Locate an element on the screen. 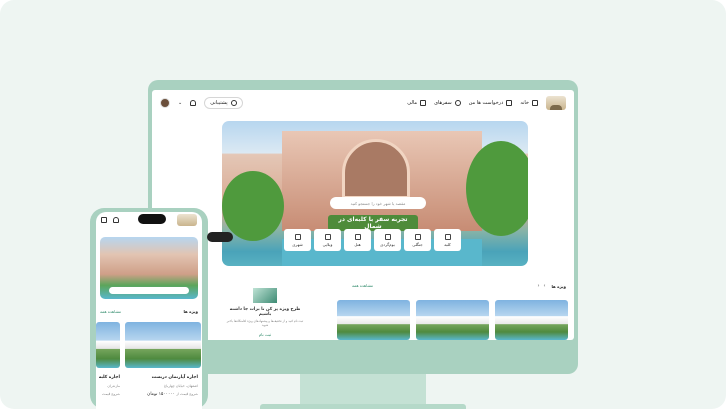  see-all-link: مشاهده همه is located at coordinates (362, 286).